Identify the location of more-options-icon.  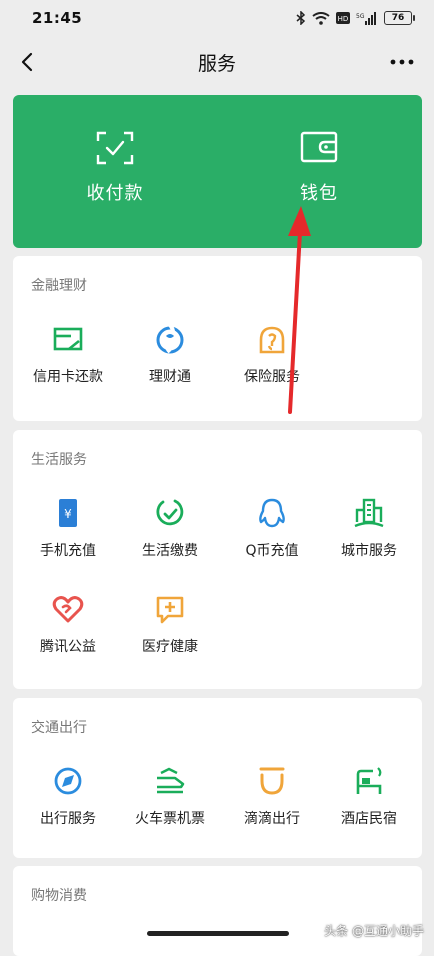
(402, 62).